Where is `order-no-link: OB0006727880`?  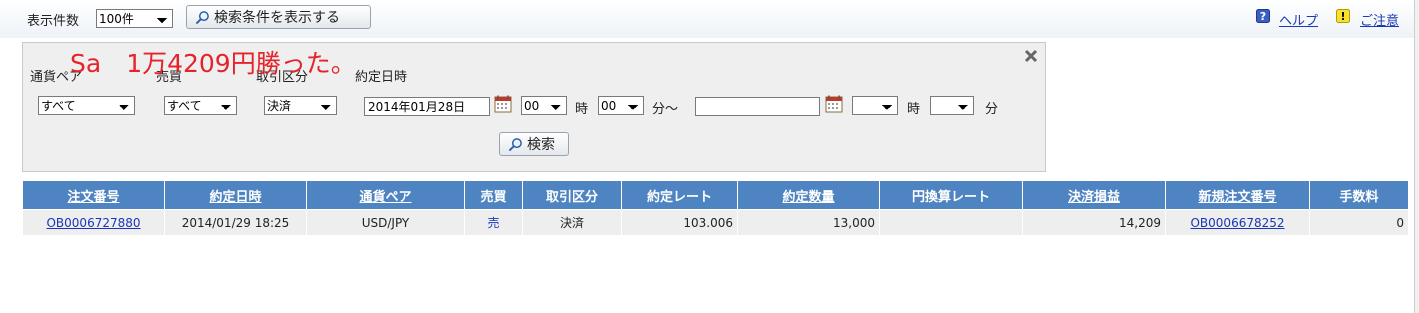
order-no-link: OB0006727880 is located at coordinates (93, 223).